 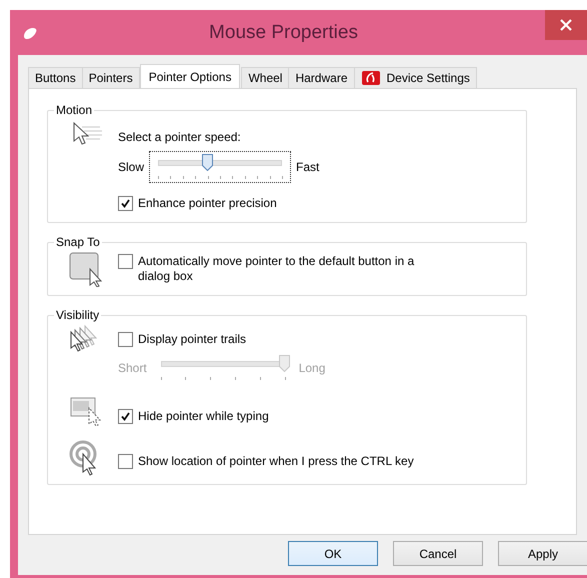 What do you see at coordinates (283, 33) in the screenshot?
I see `window-title: Mouse Properties` at bounding box center [283, 33].